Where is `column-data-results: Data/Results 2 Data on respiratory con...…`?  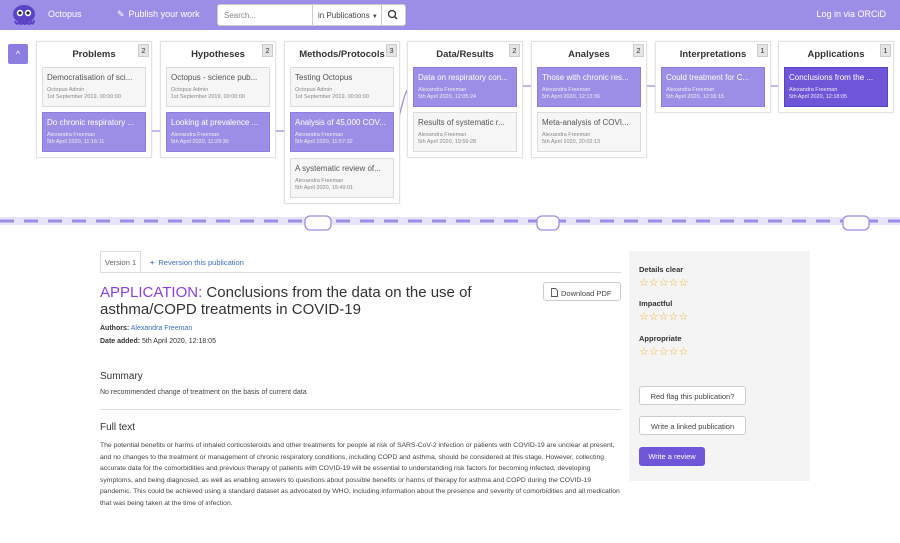 column-data-results: Data/Results 2 Data on respiratory con...… is located at coordinates (465, 99).